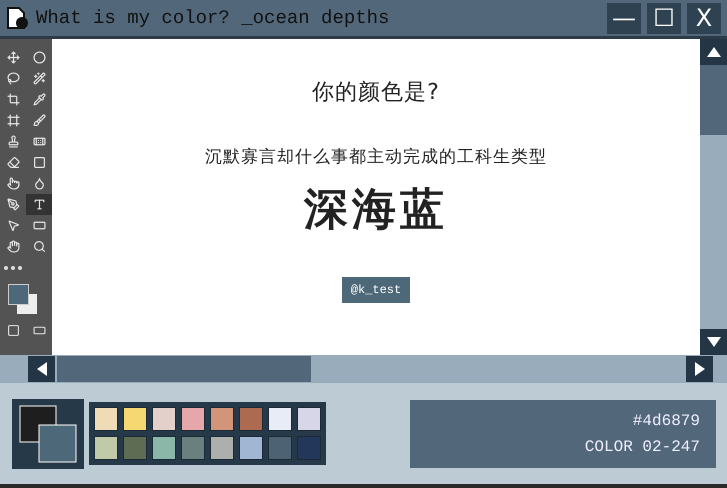 This screenshot has height=488, width=727. What do you see at coordinates (13, 162) in the screenshot?
I see `eraser-icon` at bounding box center [13, 162].